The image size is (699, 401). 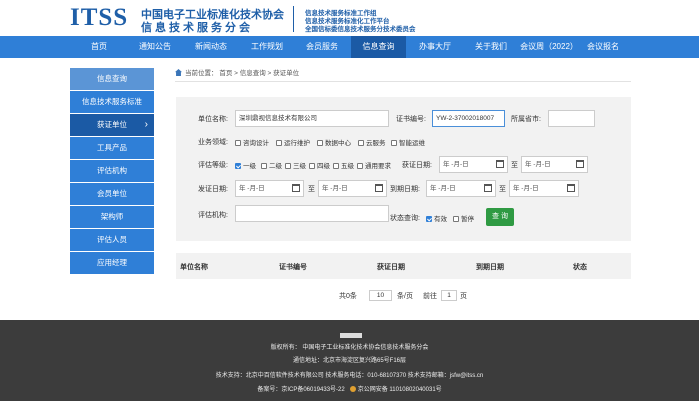 I want to click on level-checkbox-4: 四级, so click(x=319, y=165).